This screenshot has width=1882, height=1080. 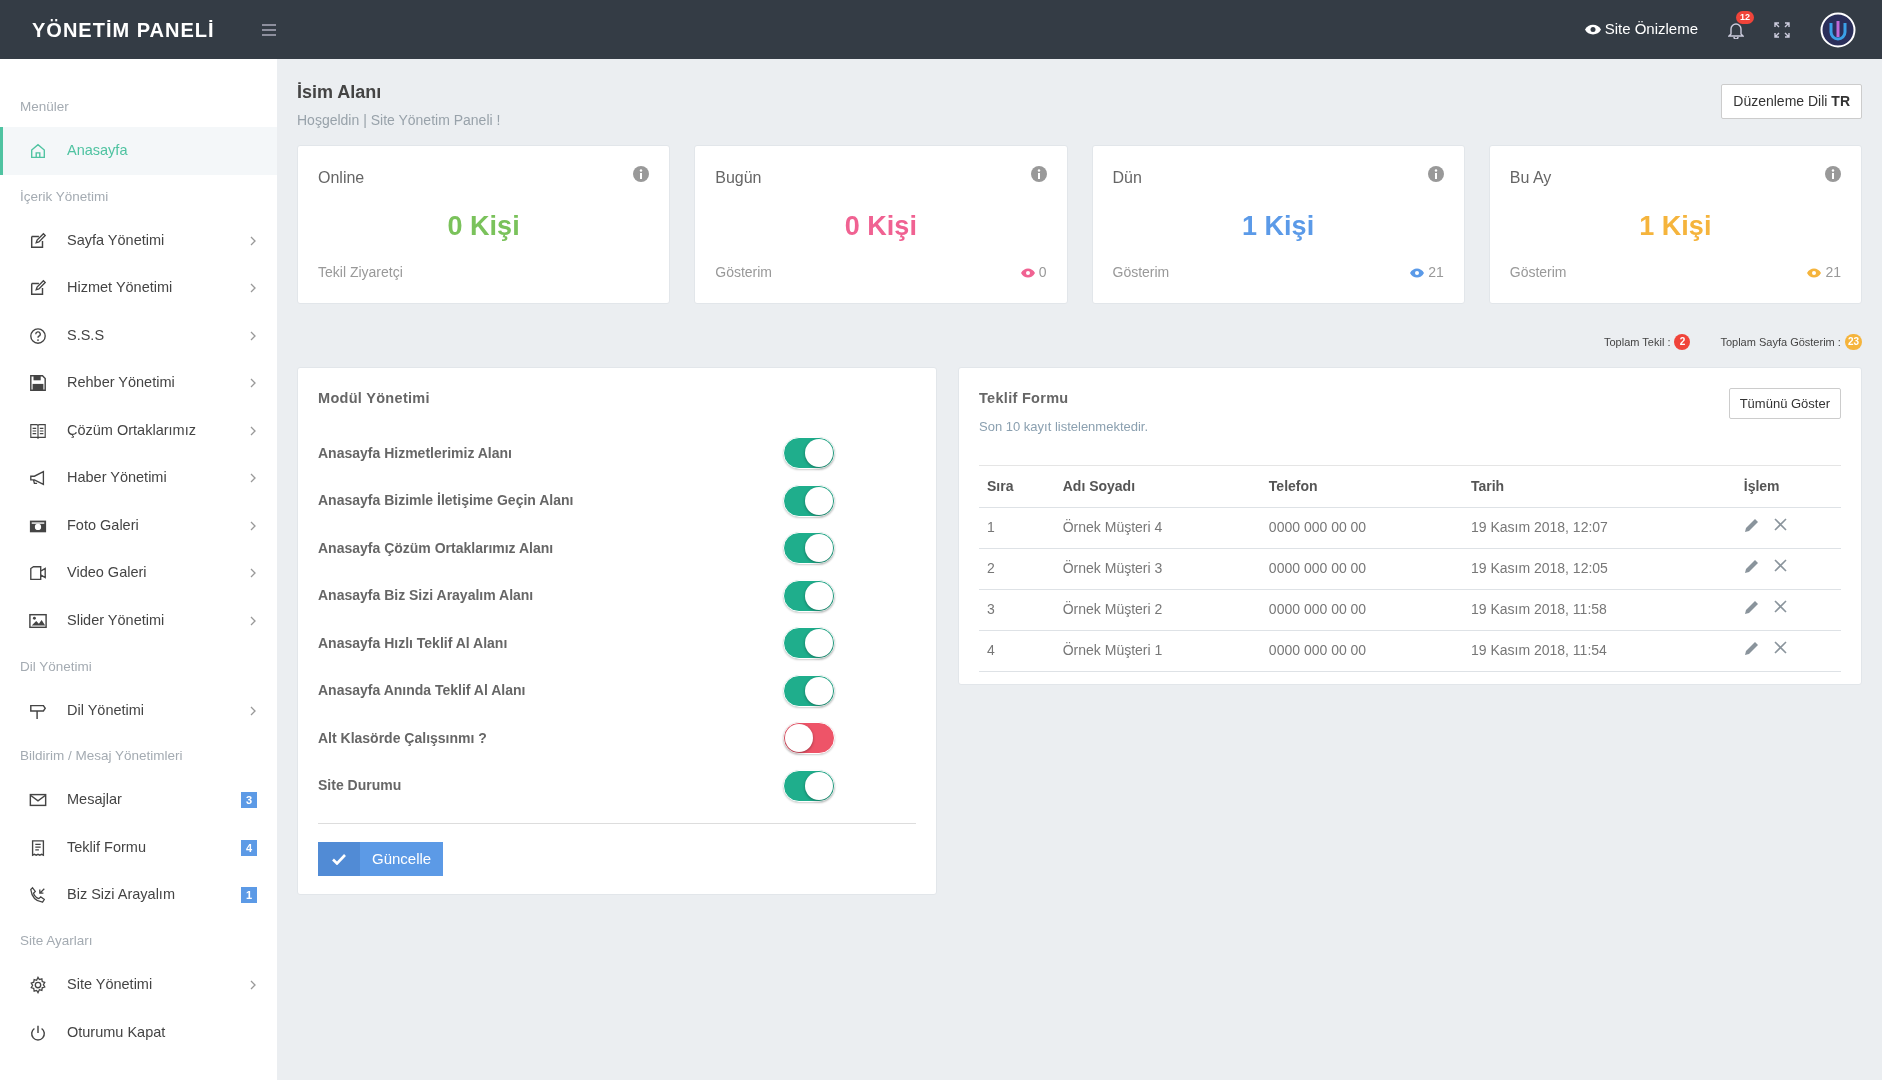 I want to click on show-all-button: Tümünü Göster, so click(x=1784, y=403).